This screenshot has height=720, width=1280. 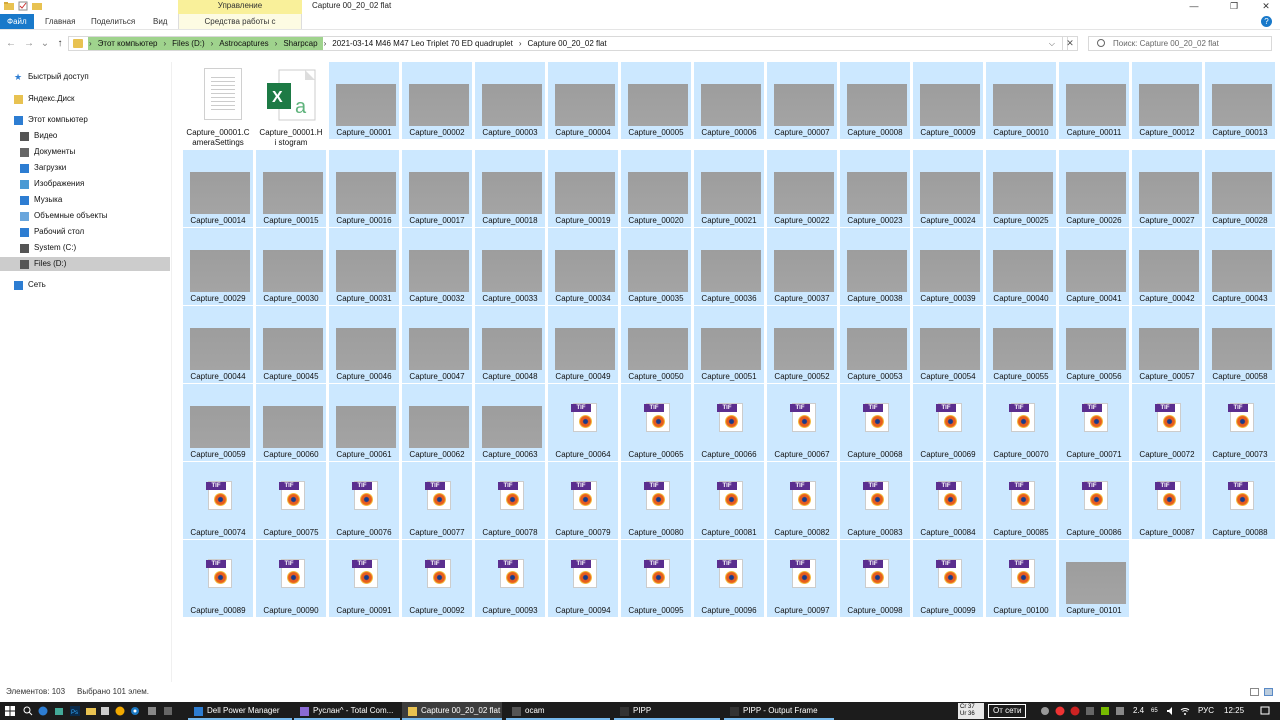 I want to click on file-item: Capture_00018, so click(x=510, y=188).